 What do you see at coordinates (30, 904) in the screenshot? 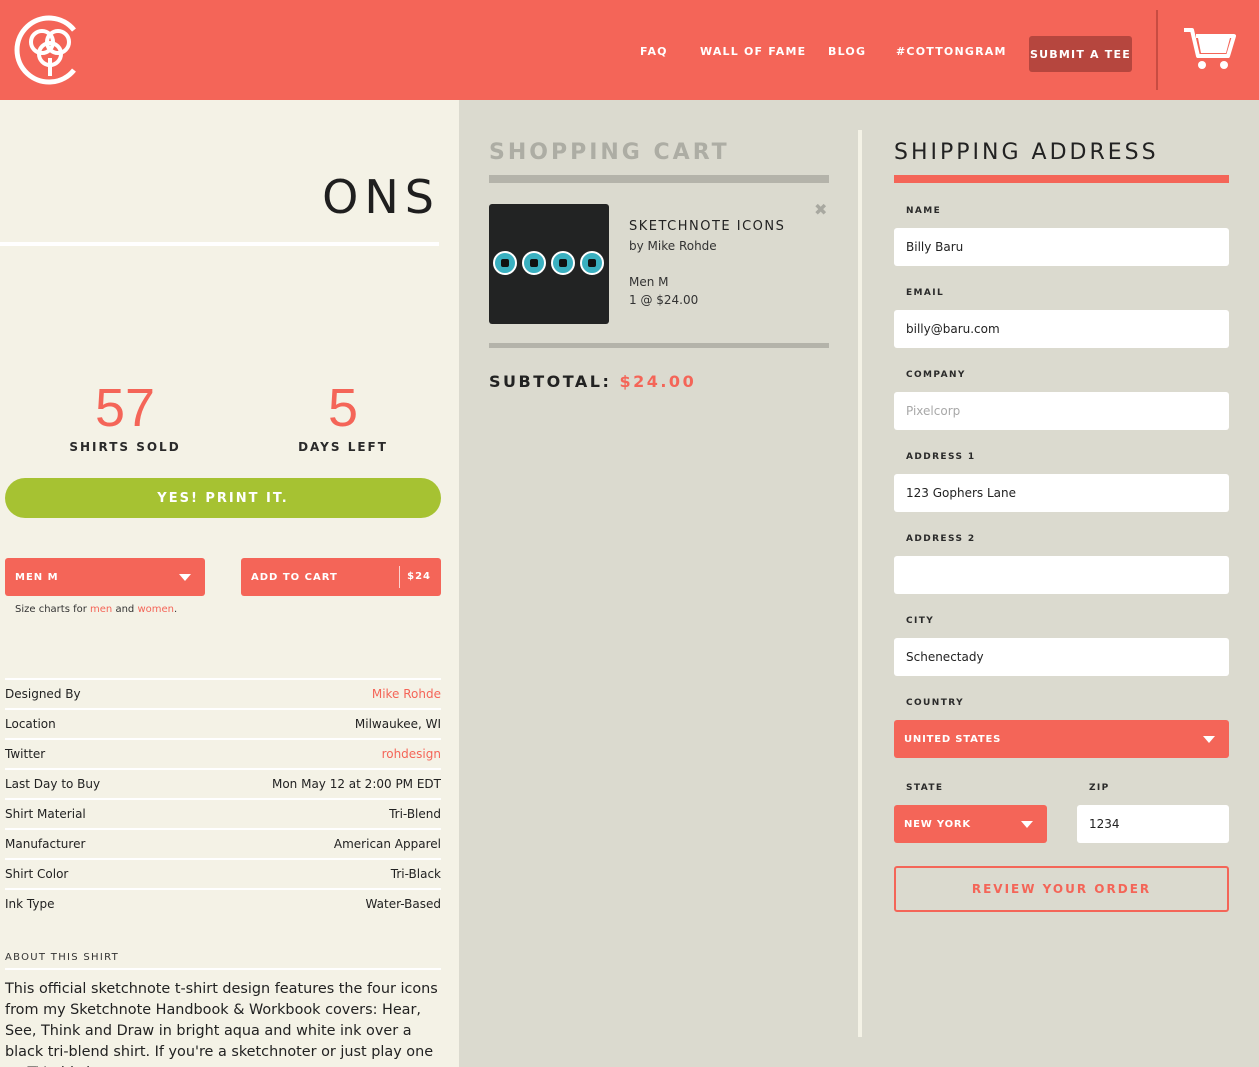
I see `detail-label: Ink Type` at bounding box center [30, 904].